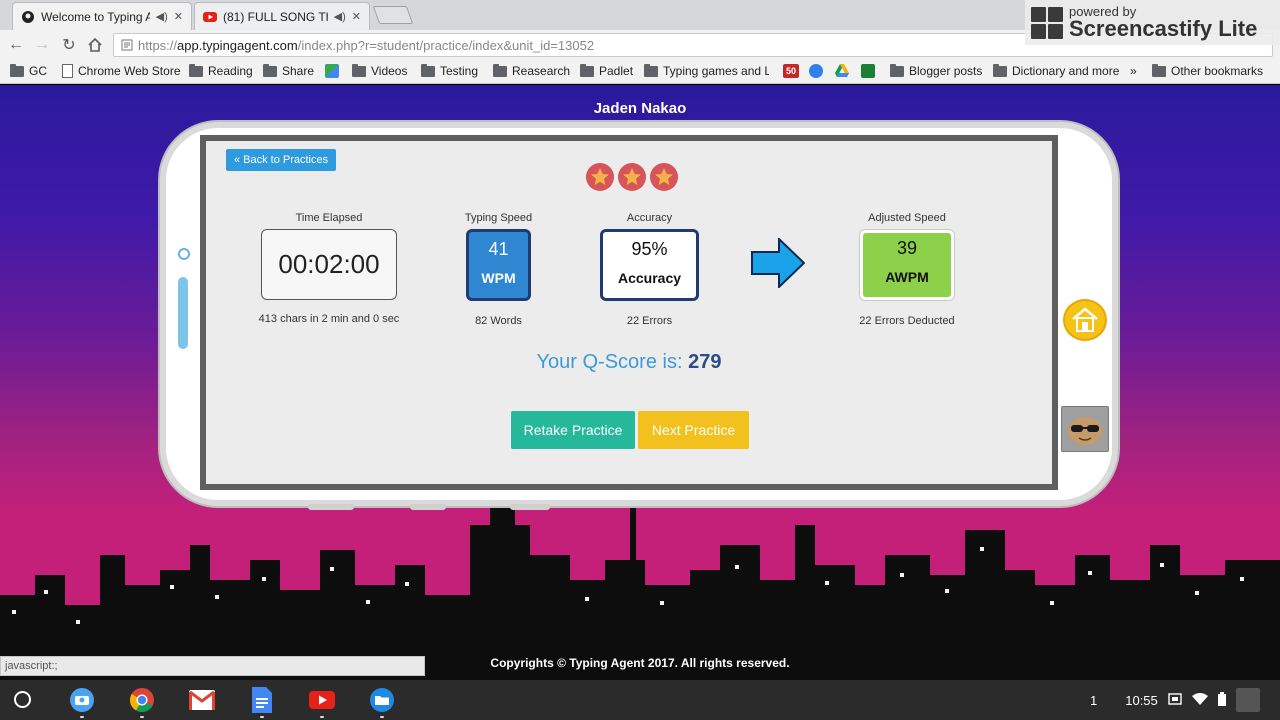 This screenshot has width=1280, height=720. What do you see at coordinates (389, 71) in the screenshot?
I see `bookmark-label: Videos` at bounding box center [389, 71].